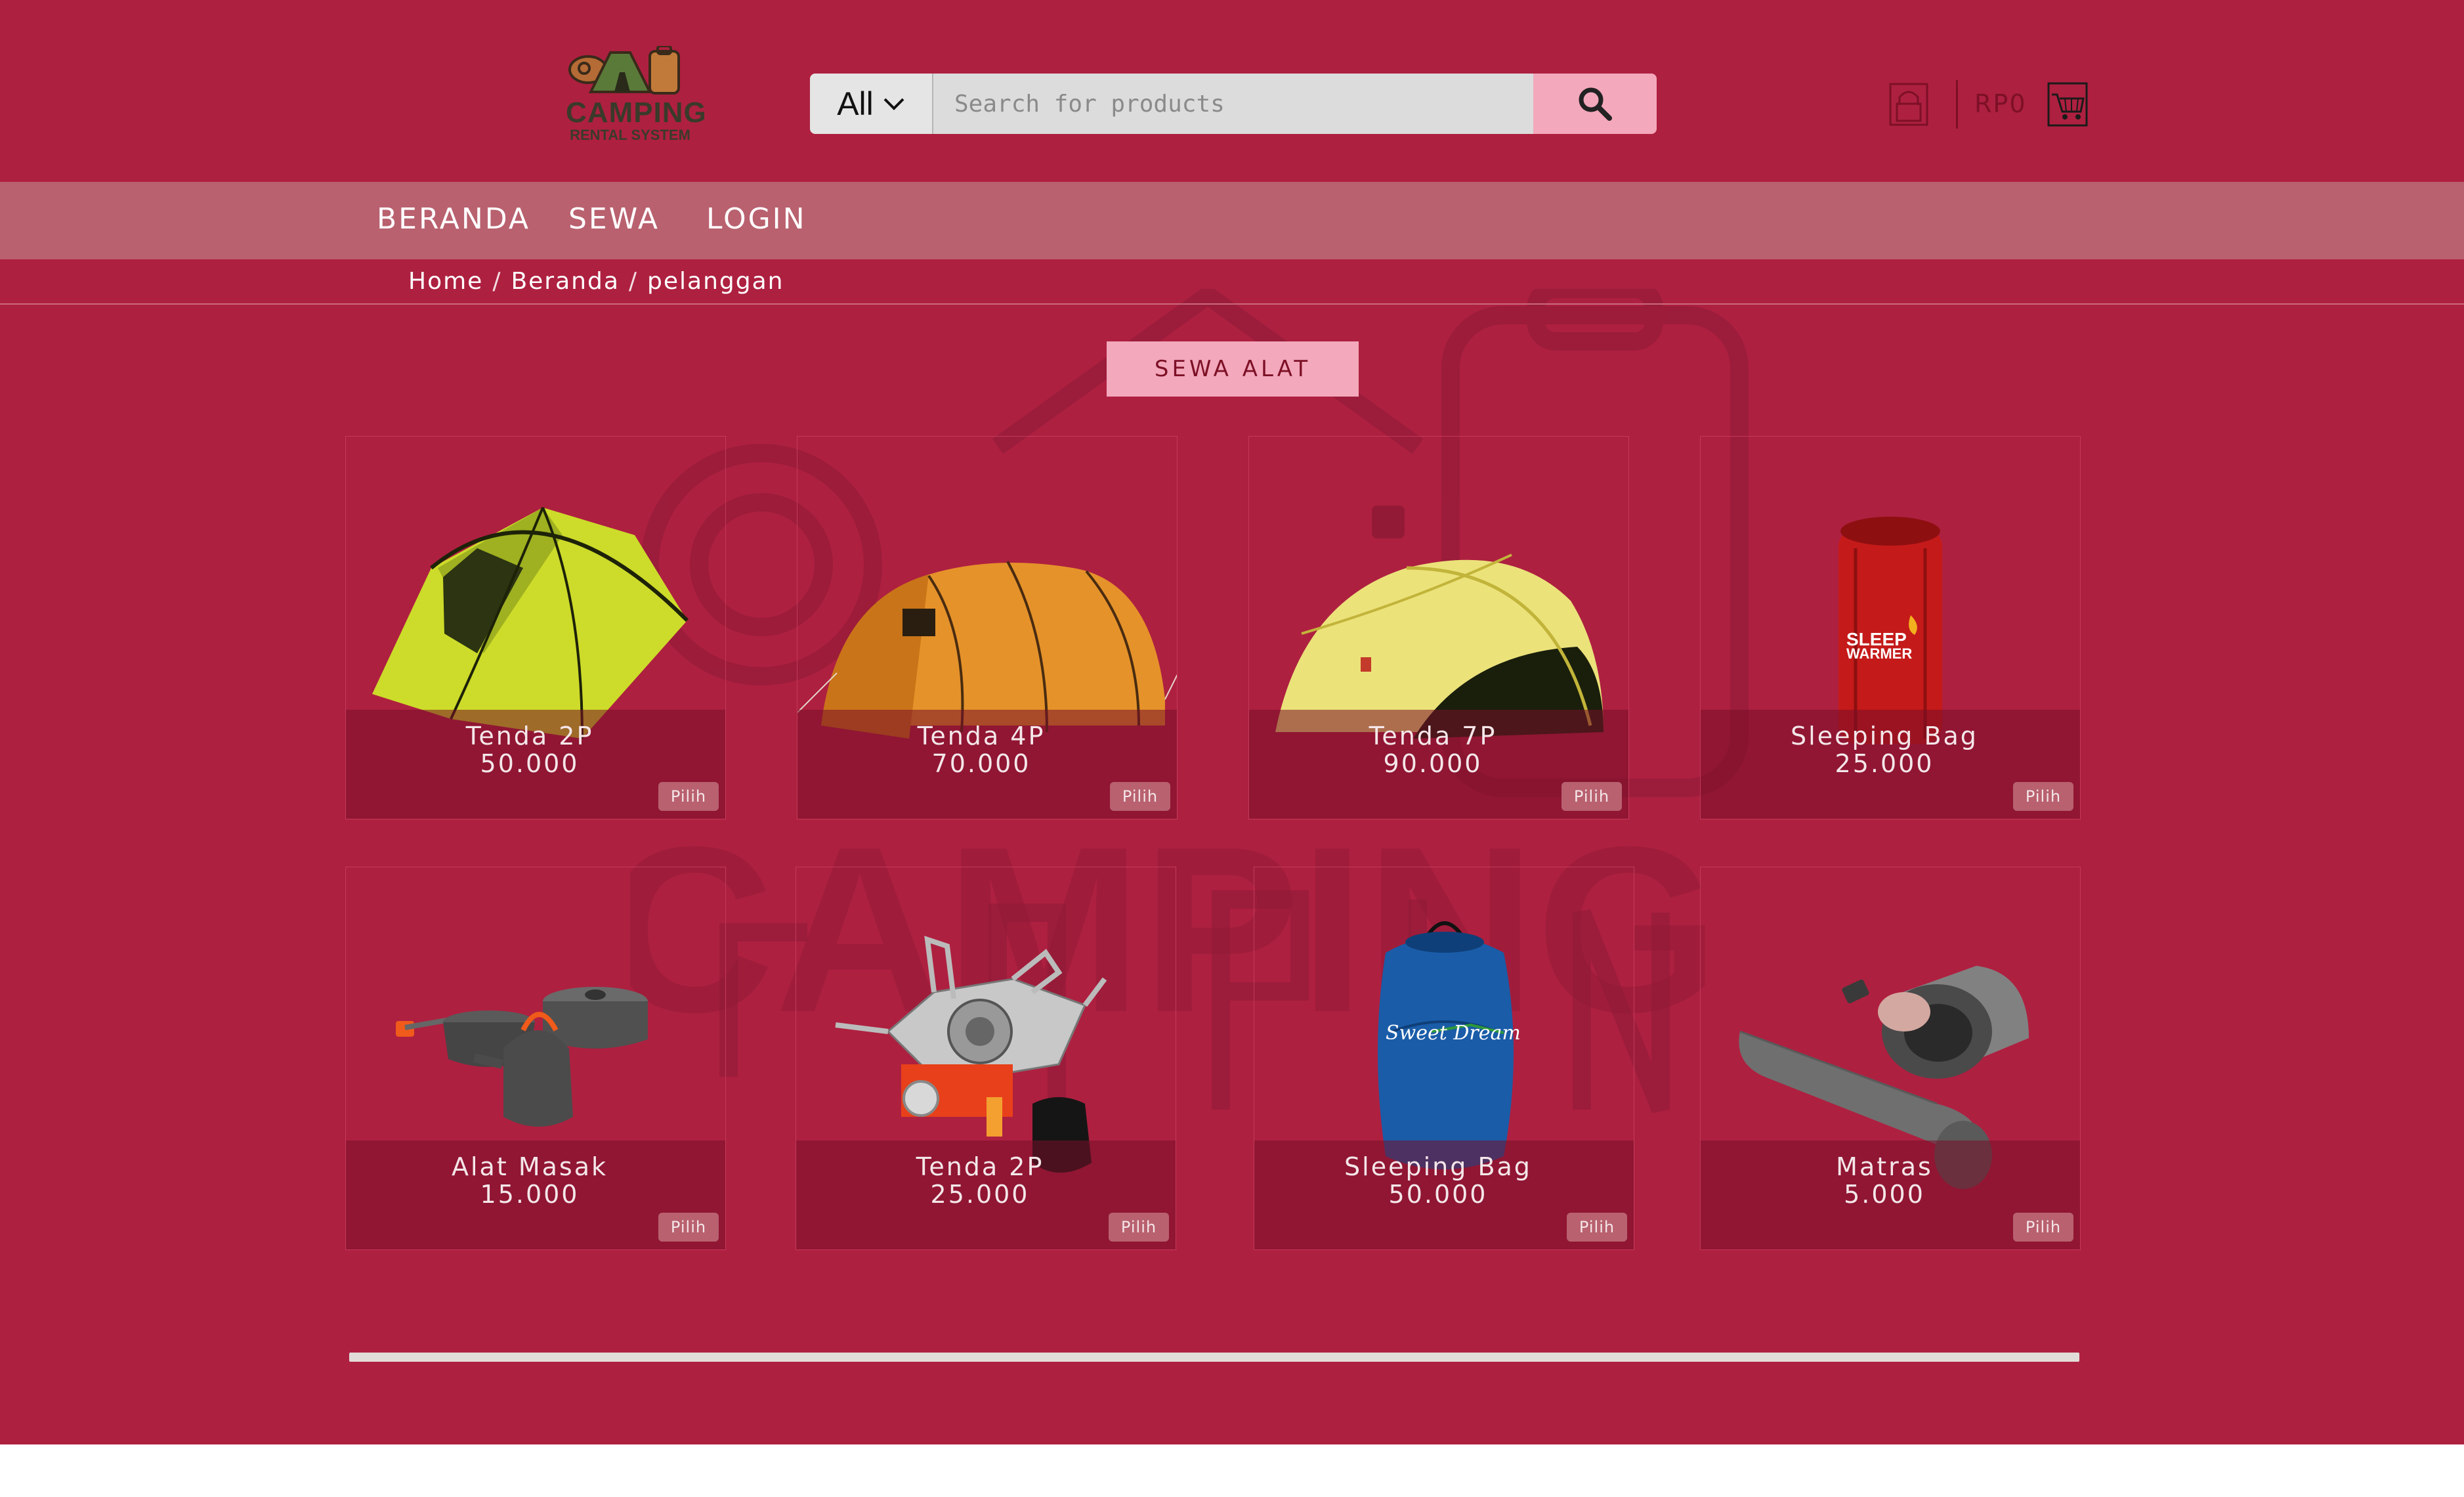  What do you see at coordinates (1890, 1058) in the screenshot?
I see `product-card: Matras 5.000 Pilih` at bounding box center [1890, 1058].